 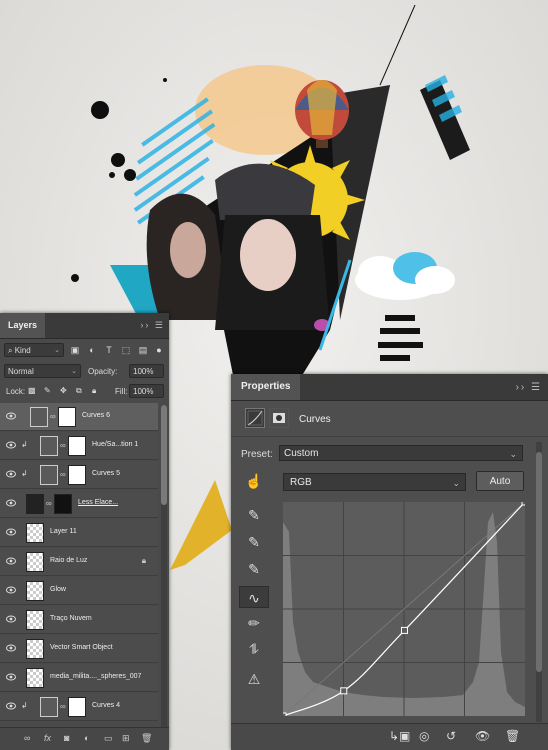 What do you see at coordinates (143, 350) in the screenshot?
I see `smart-object-filter-icon: ▤` at bounding box center [143, 350].